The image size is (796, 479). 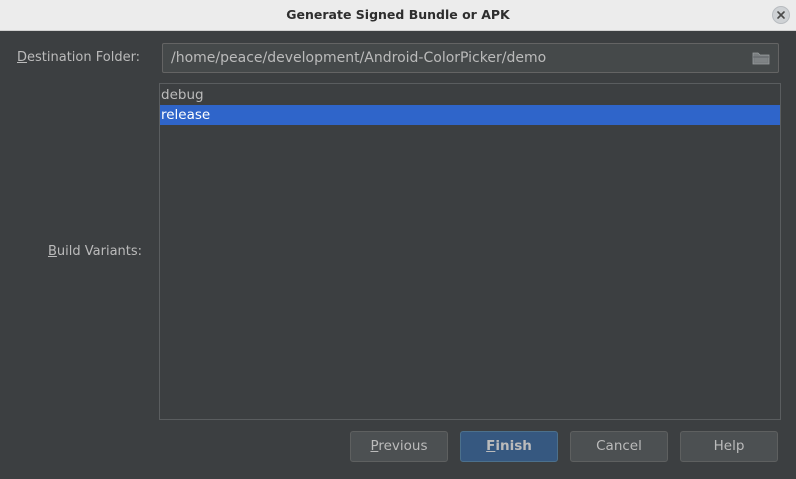 I want to click on destination-label-mnemonic: D, so click(x=22, y=57).